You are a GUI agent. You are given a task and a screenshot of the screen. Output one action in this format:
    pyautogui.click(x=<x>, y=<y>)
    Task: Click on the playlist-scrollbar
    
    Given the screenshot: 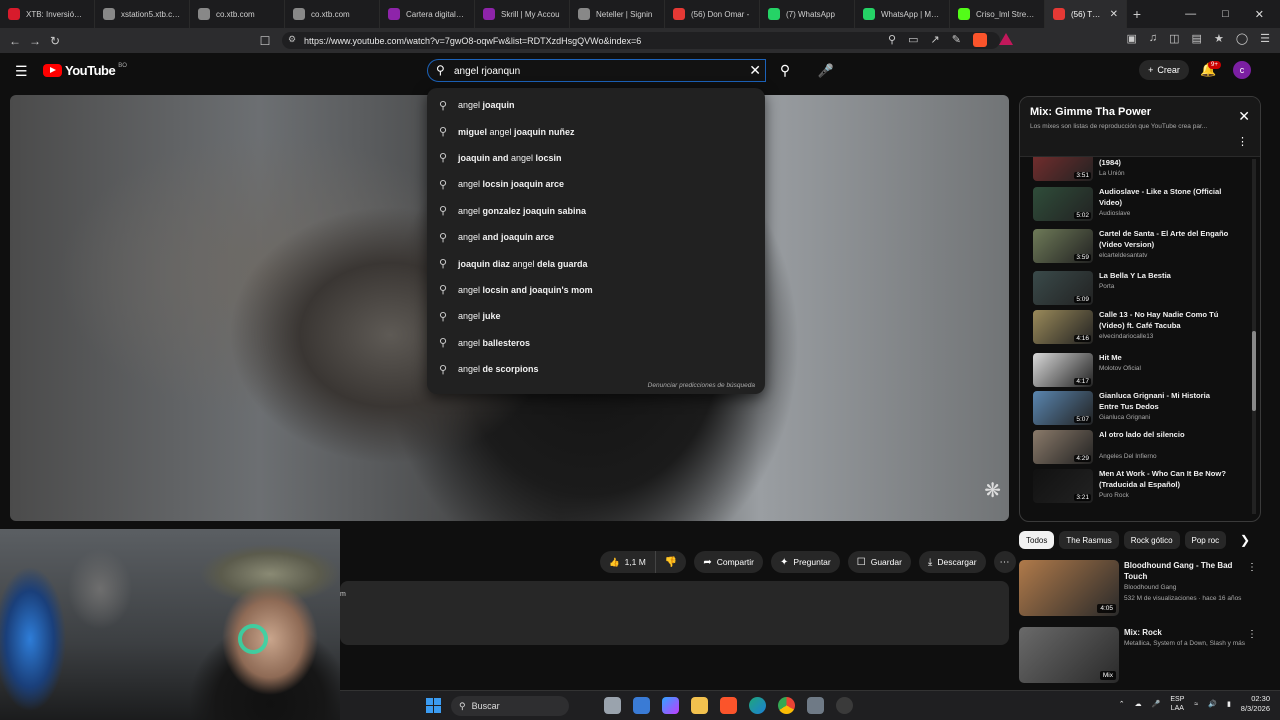 What is the action you would take?
    pyautogui.click(x=1254, y=336)
    